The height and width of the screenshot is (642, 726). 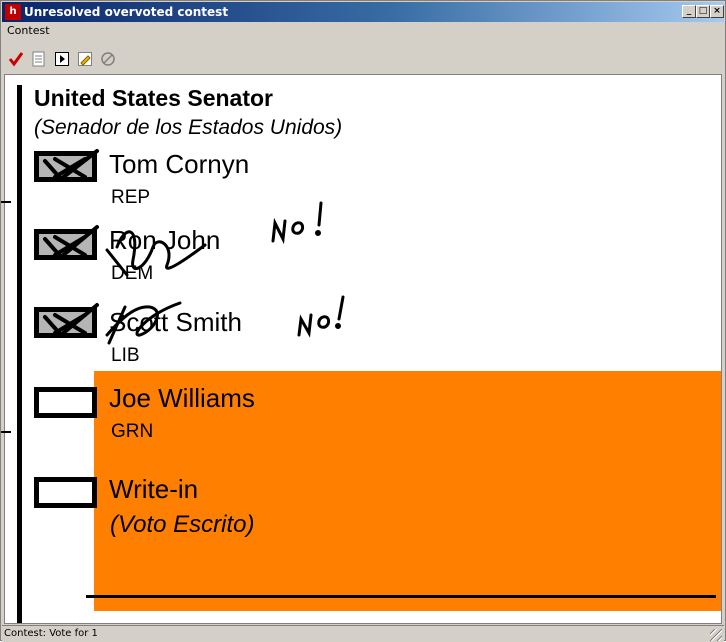 What do you see at coordinates (132, 273) in the screenshot?
I see `candidate-party: DEM` at bounding box center [132, 273].